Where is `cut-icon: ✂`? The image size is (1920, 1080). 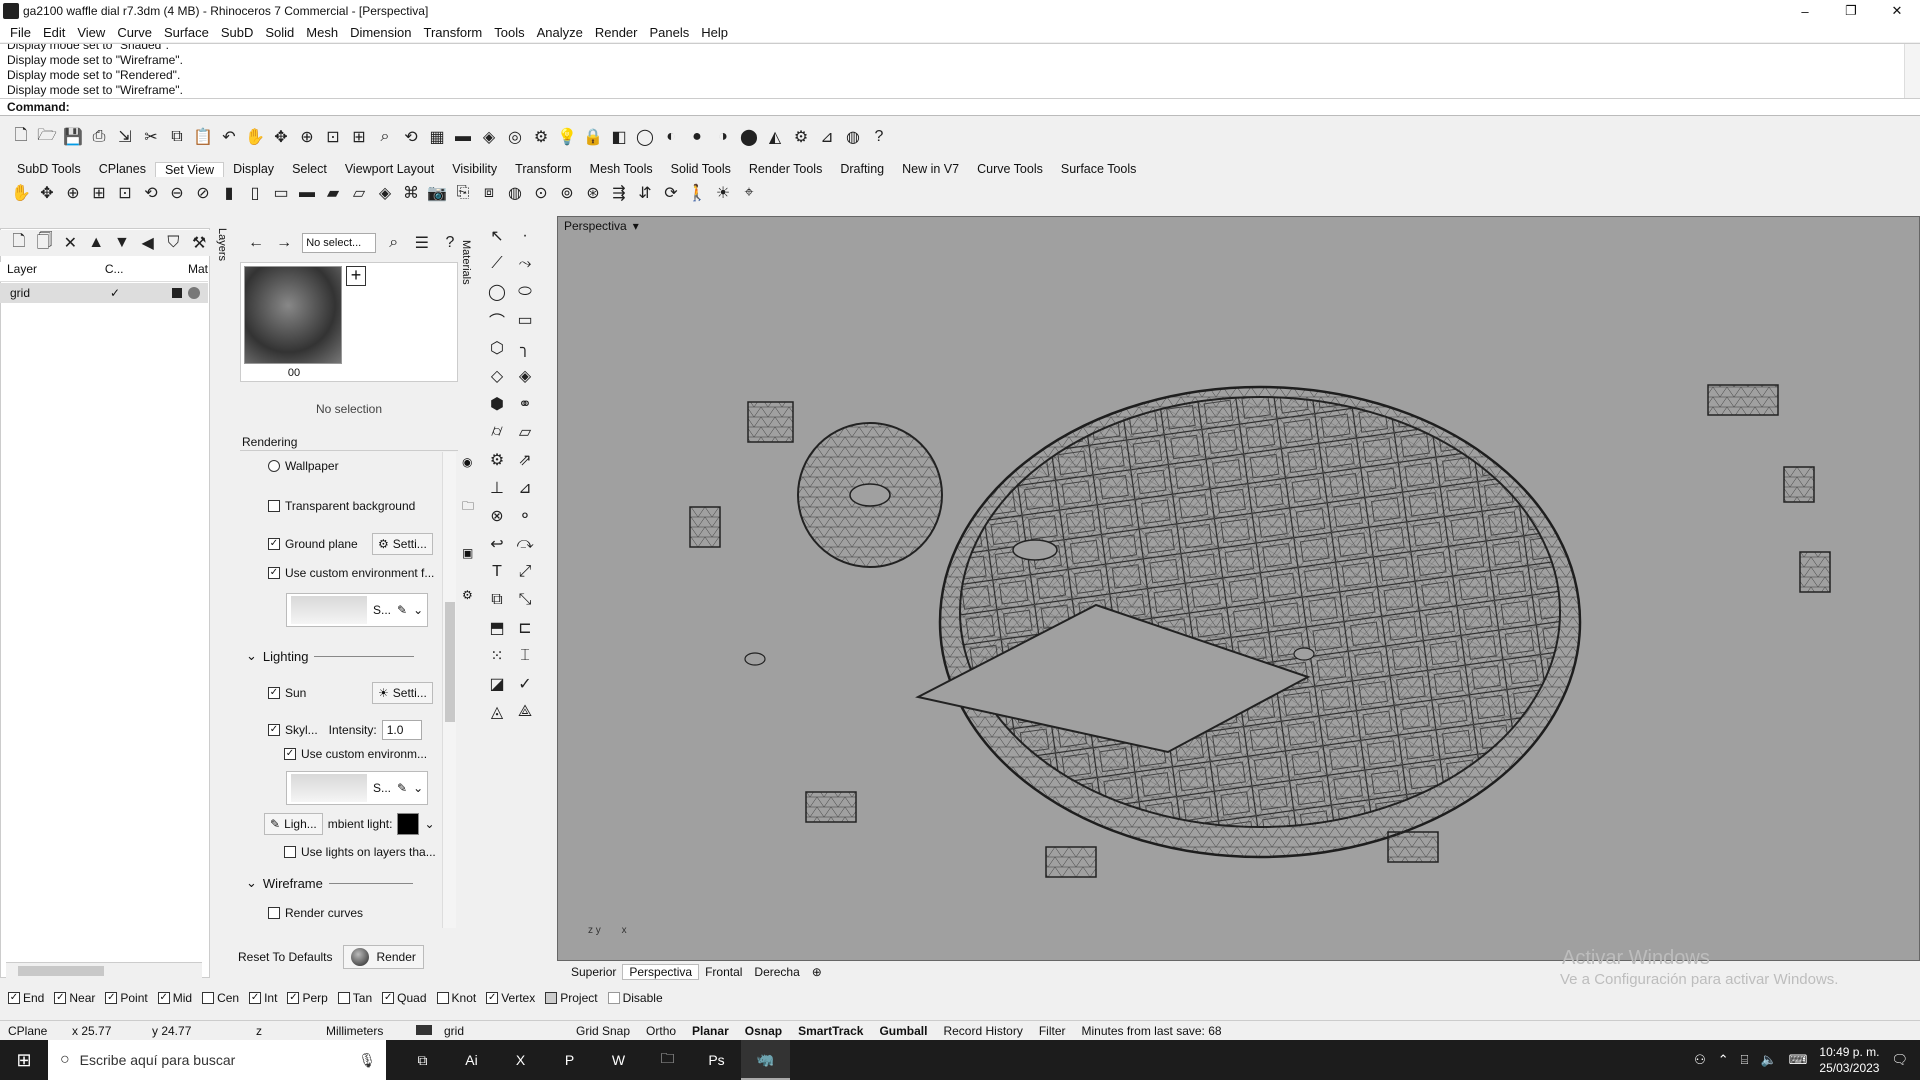 cut-icon: ✂ is located at coordinates (151, 137).